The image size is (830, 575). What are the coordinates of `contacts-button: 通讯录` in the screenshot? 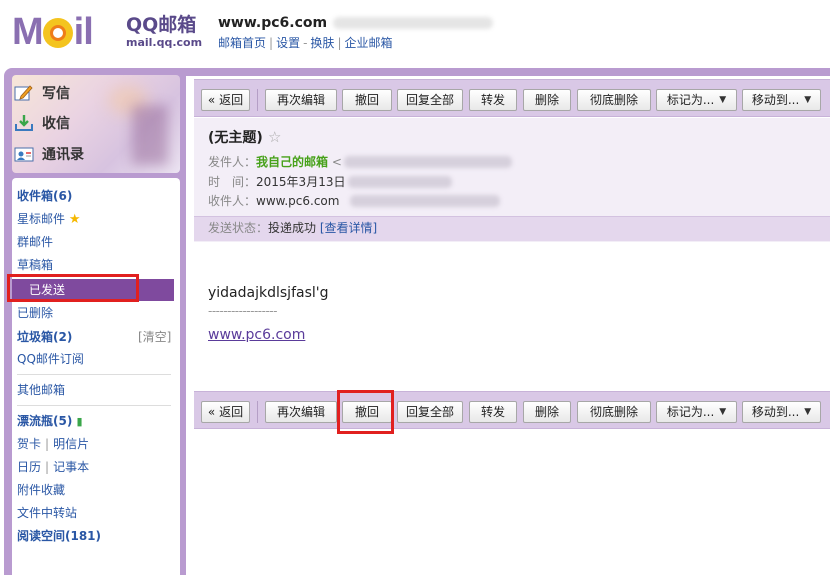 It's located at (49, 154).